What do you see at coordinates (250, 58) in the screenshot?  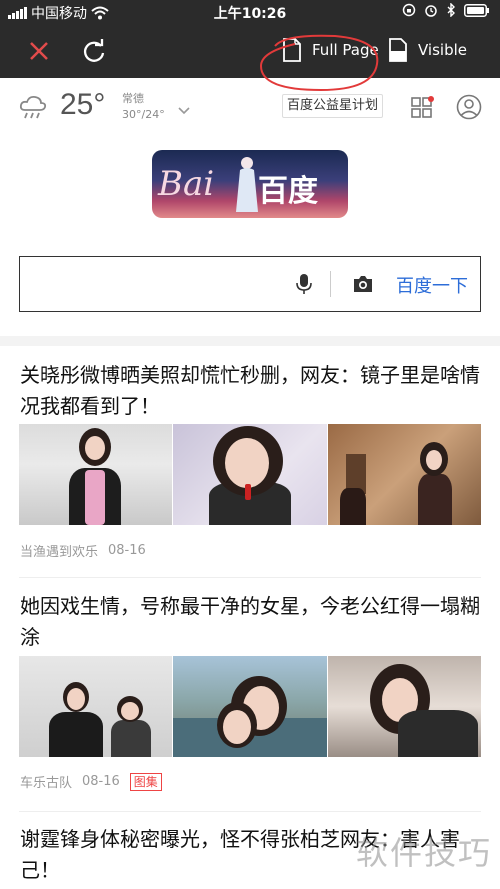 I see `screenshot-toolbar: Full Page Visible` at bounding box center [250, 58].